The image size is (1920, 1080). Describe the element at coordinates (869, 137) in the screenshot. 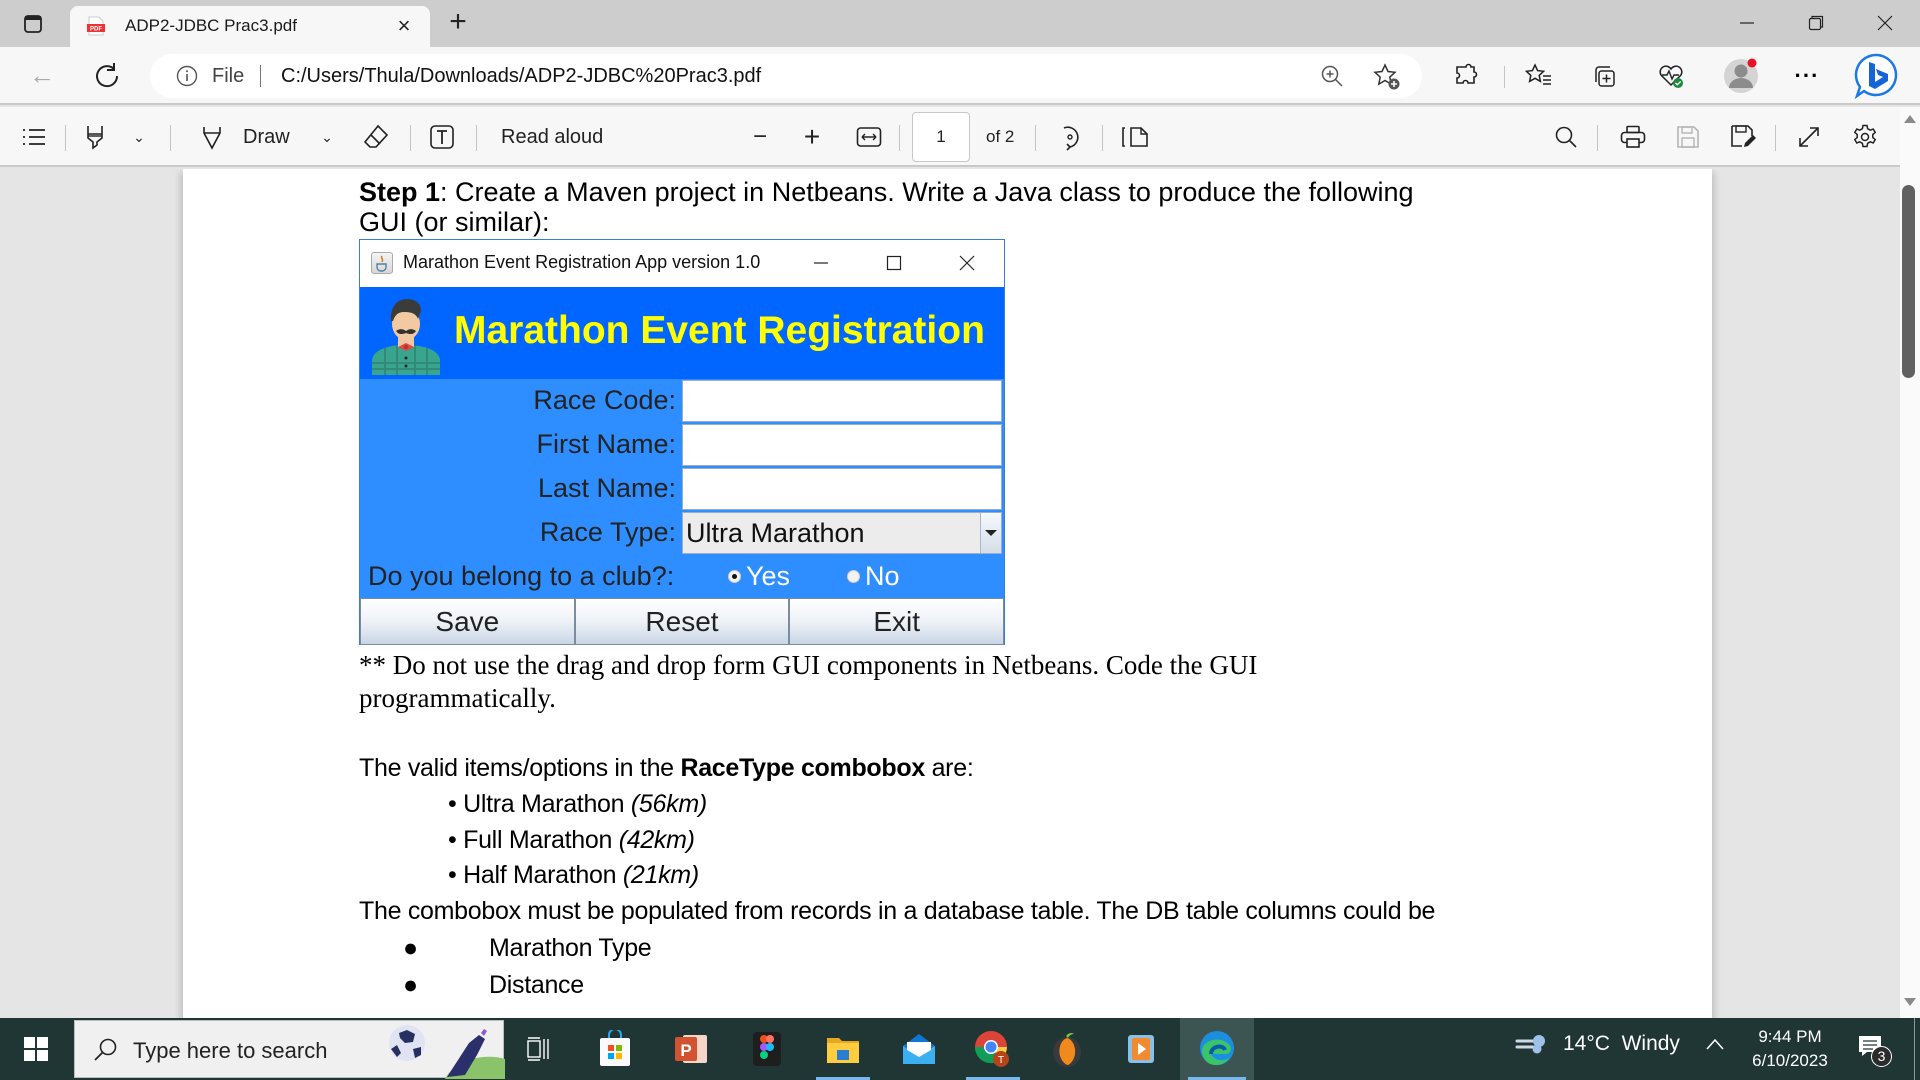

I see `fit-to-width-button` at that location.